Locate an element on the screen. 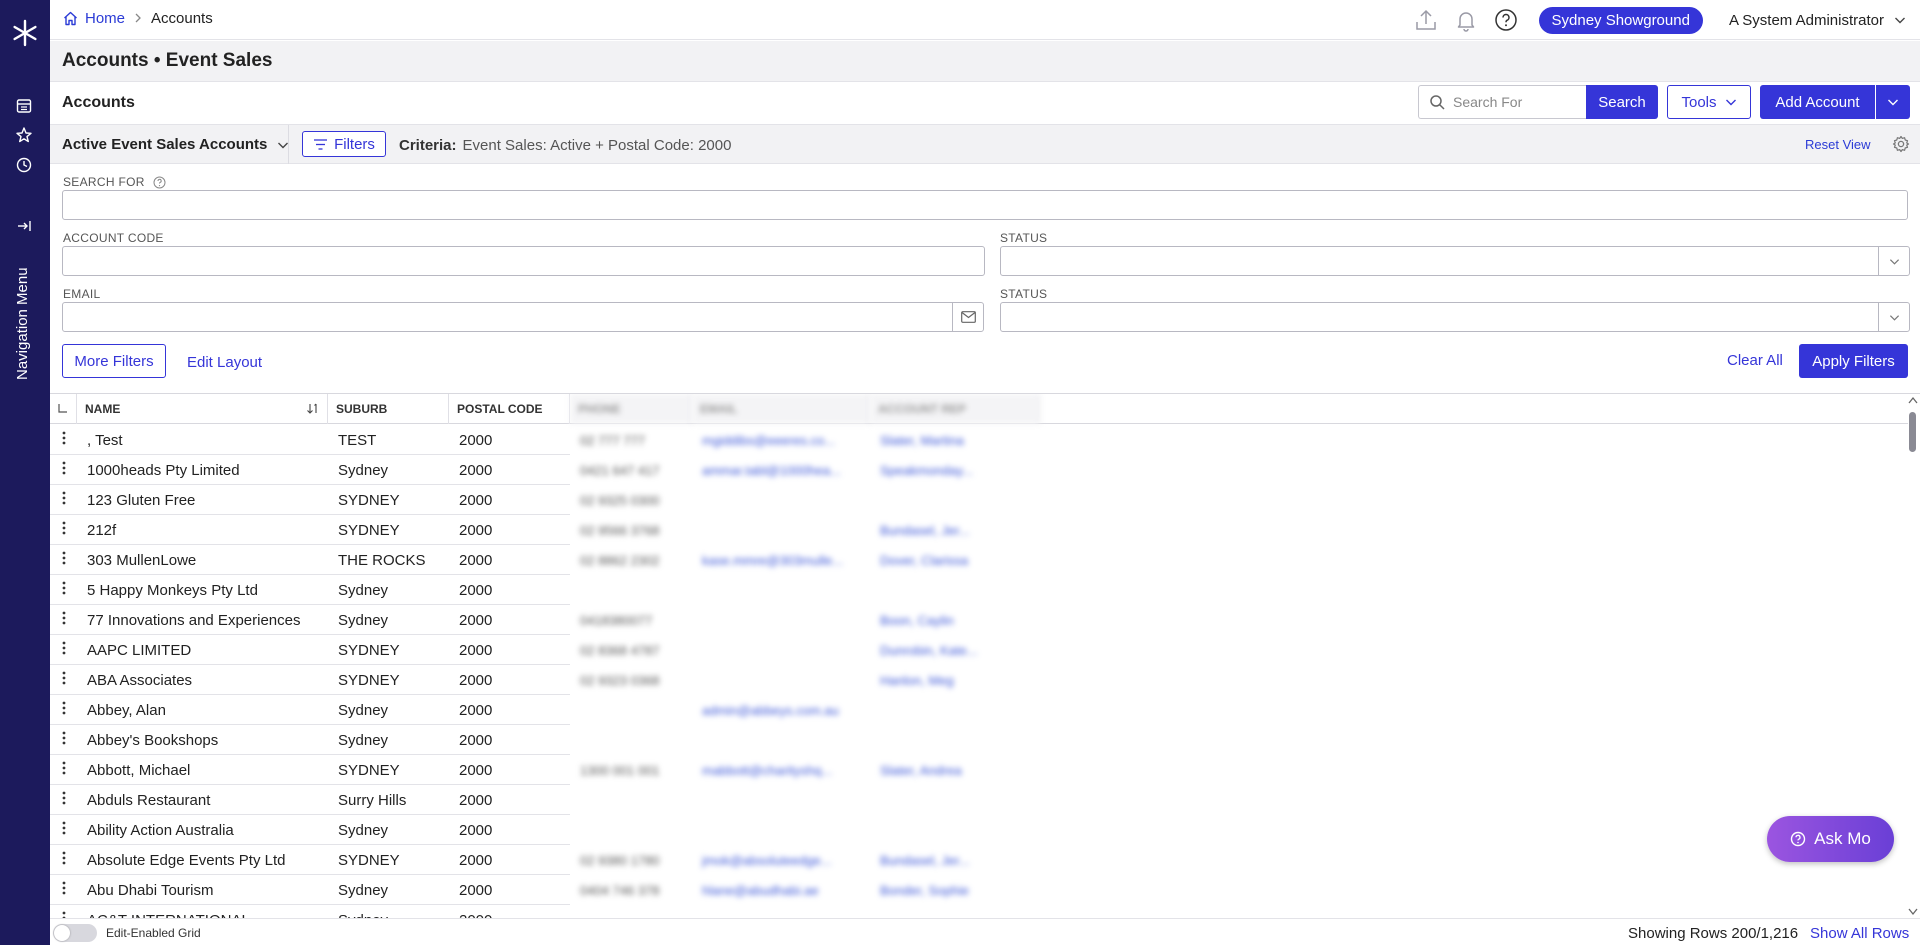 This screenshot has height=945, width=1920. email-field is located at coordinates (507, 317).